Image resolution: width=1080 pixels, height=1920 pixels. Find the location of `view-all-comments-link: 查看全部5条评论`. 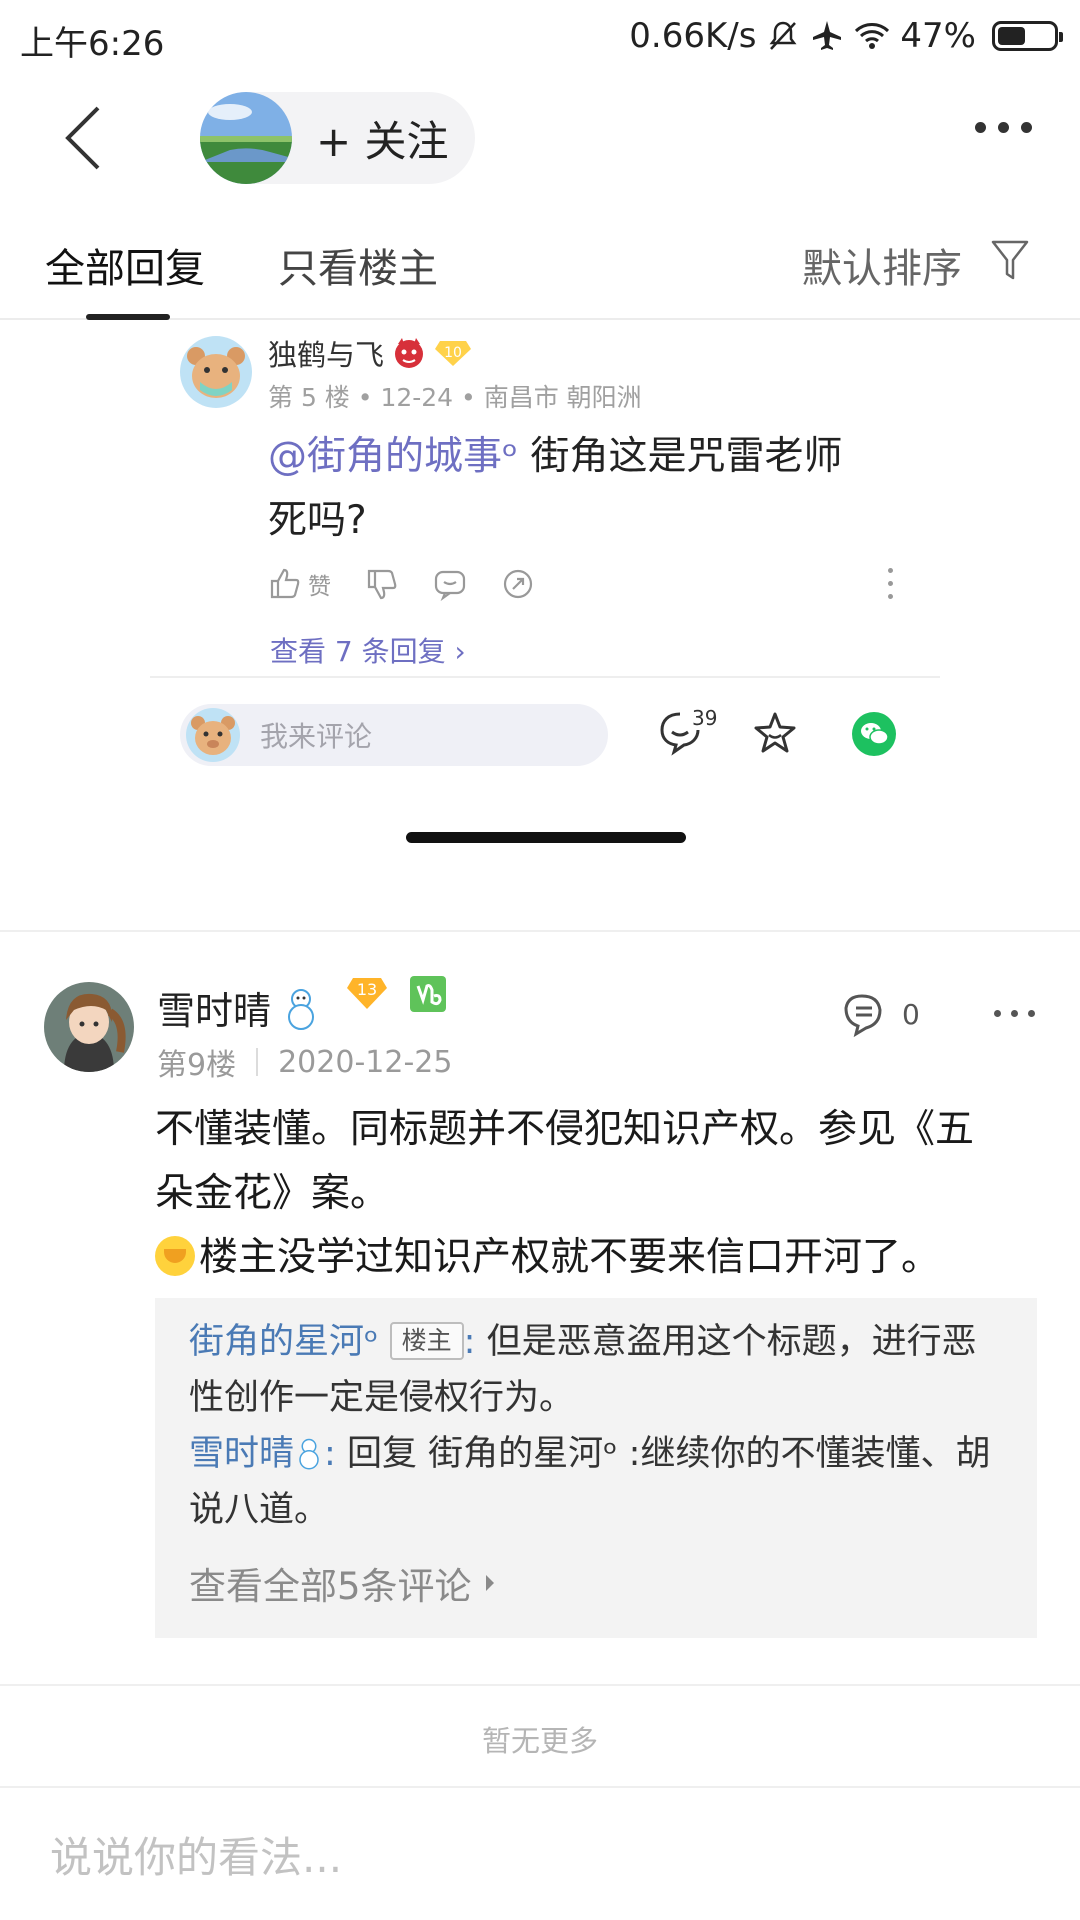

view-all-comments-link: 查看全部5条评论 is located at coordinates (341, 1583).